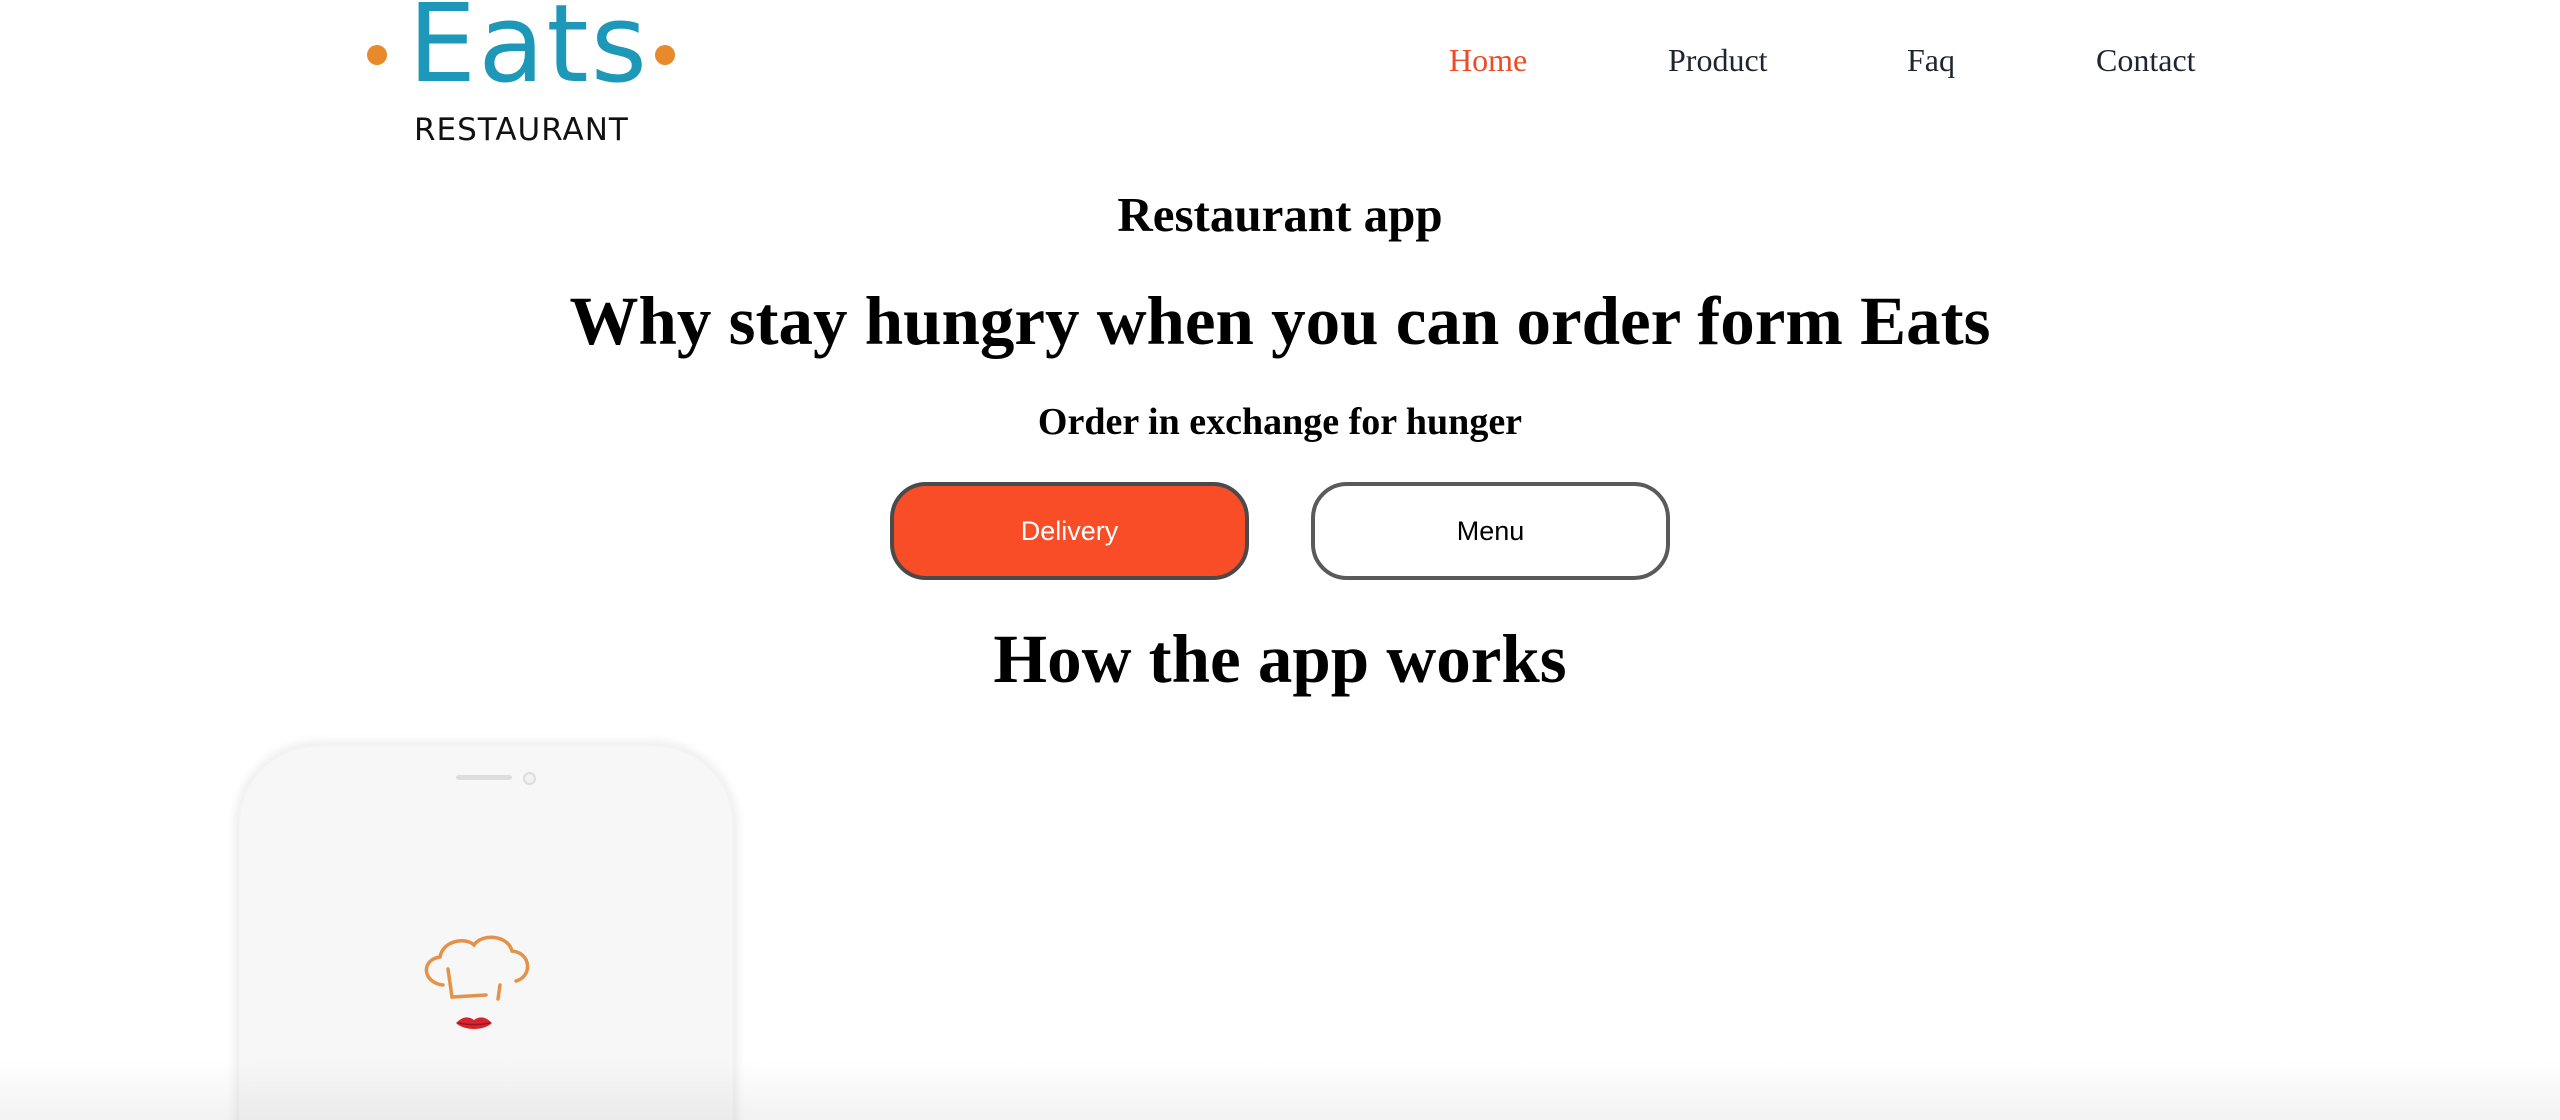 This screenshot has width=2560, height=1120. I want to click on main-nav: Home Product Faq Contact, so click(1280, 67).